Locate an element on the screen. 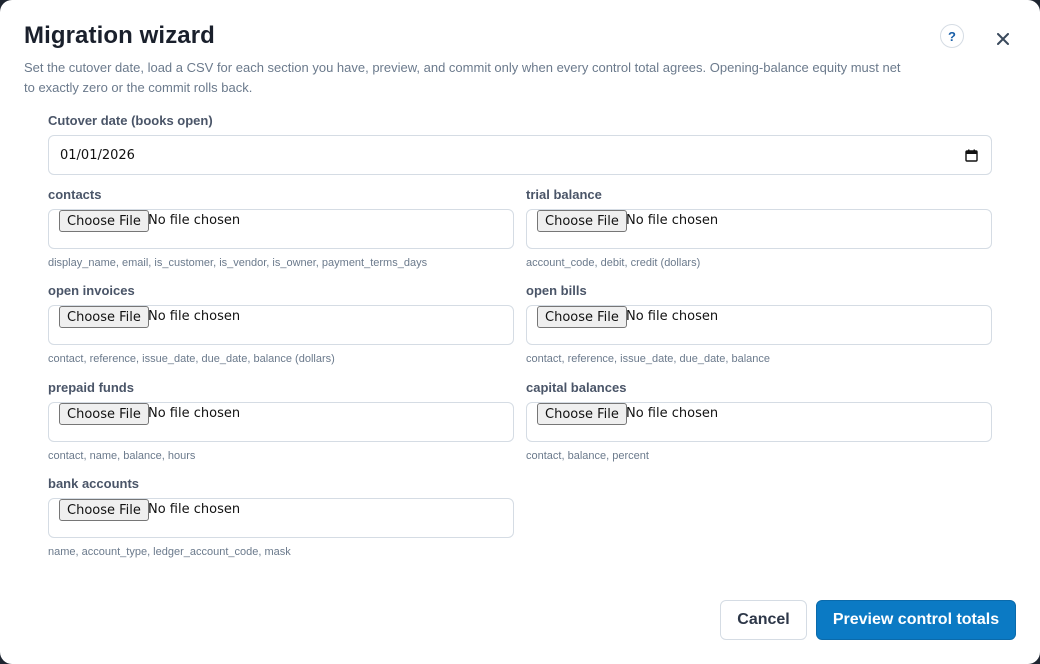  section-label-contacts: contacts is located at coordinates (75, 194).